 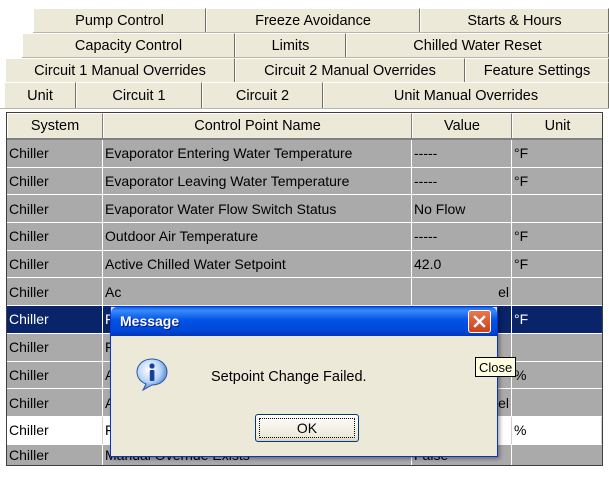 What do you see at coordinates (262, 95) in the screenshot?
I see `tab-circuit-2: Circuit 2` at bounding box center [262, 95].